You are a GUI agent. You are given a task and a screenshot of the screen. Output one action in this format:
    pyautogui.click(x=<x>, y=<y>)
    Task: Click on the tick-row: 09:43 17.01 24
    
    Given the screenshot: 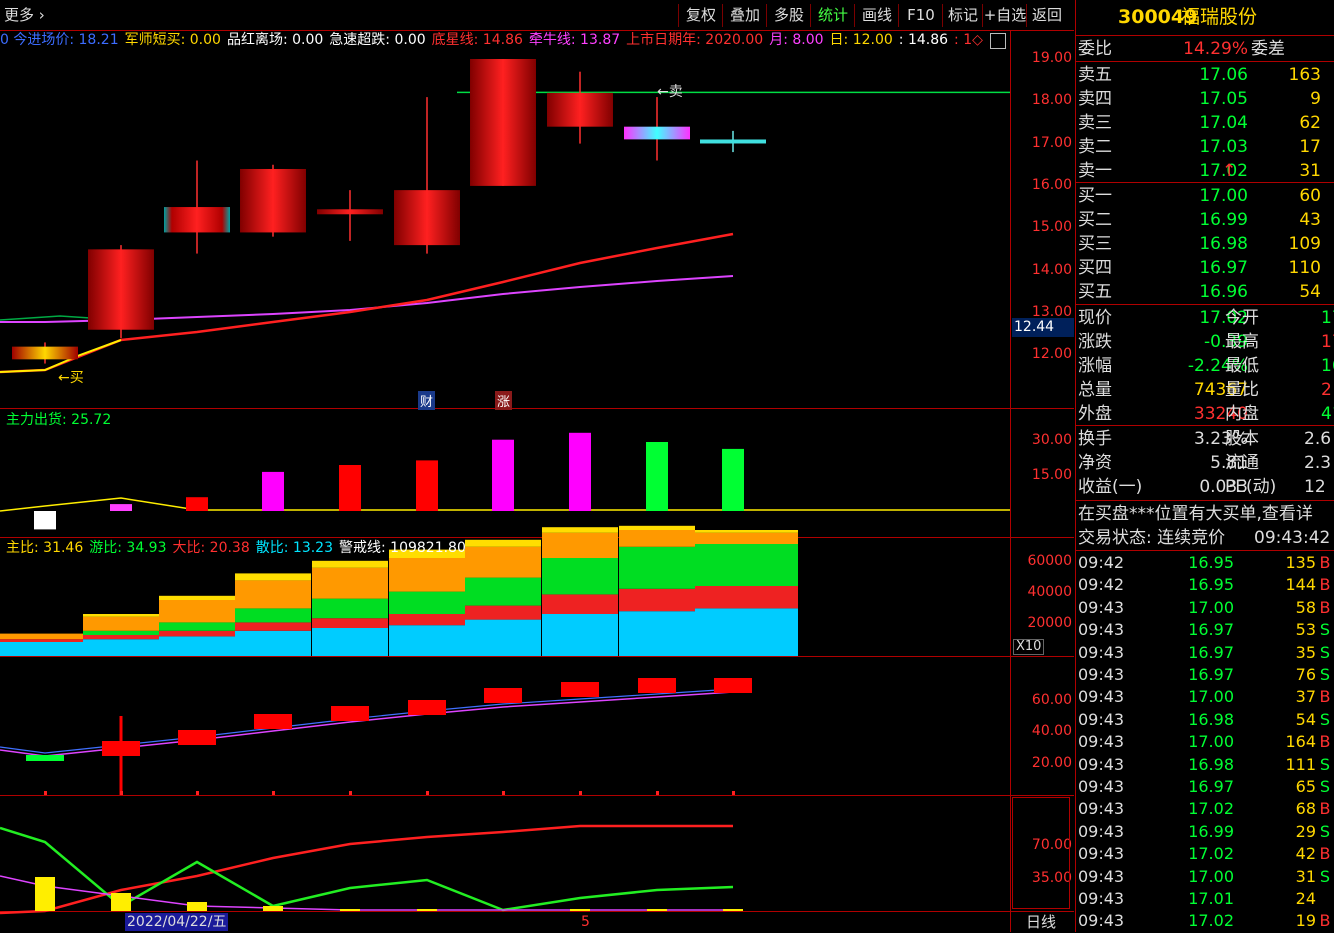 What is the action you would take?
    pyautogui.click(x=1205, y=899)
    